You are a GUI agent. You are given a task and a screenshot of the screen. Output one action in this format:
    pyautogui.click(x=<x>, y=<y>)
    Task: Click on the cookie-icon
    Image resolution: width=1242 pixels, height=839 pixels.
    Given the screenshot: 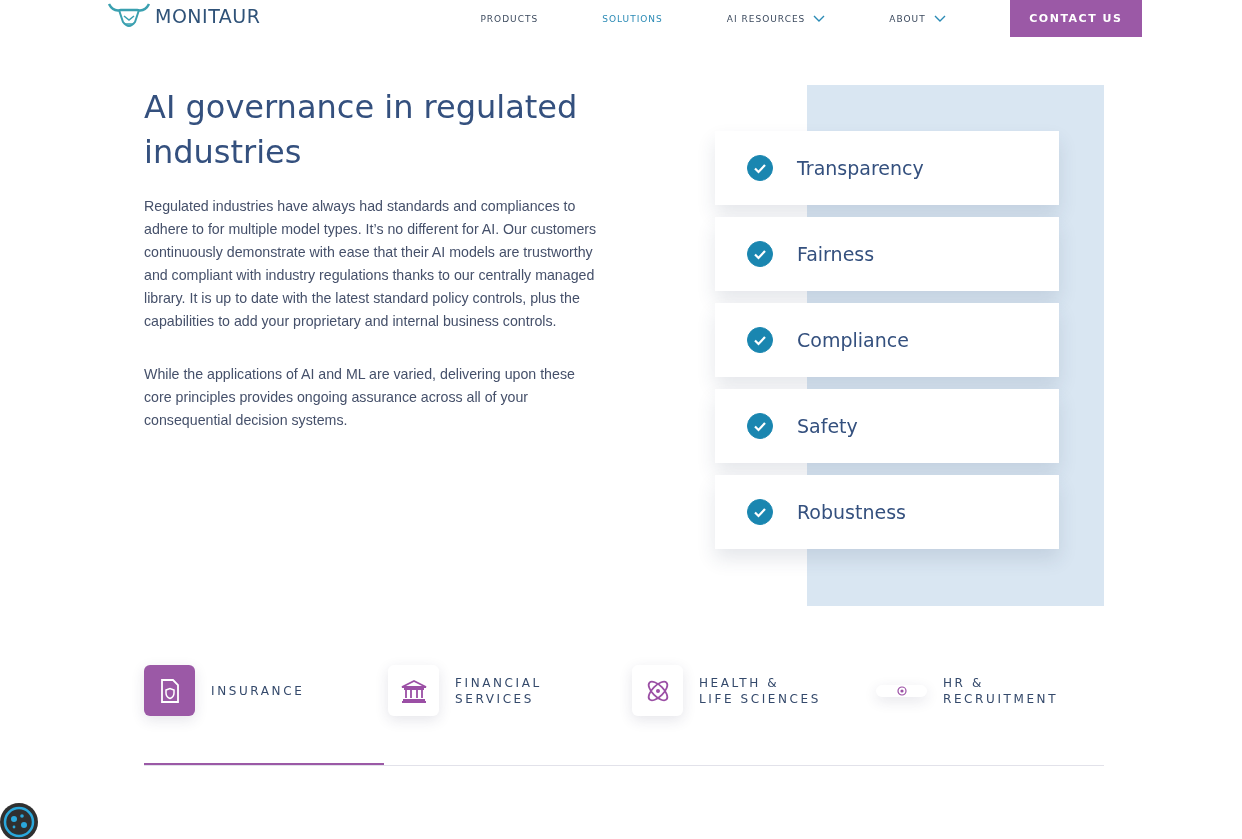 What is the action you would take?
    pyautogui.click(x=19, y=822)
    